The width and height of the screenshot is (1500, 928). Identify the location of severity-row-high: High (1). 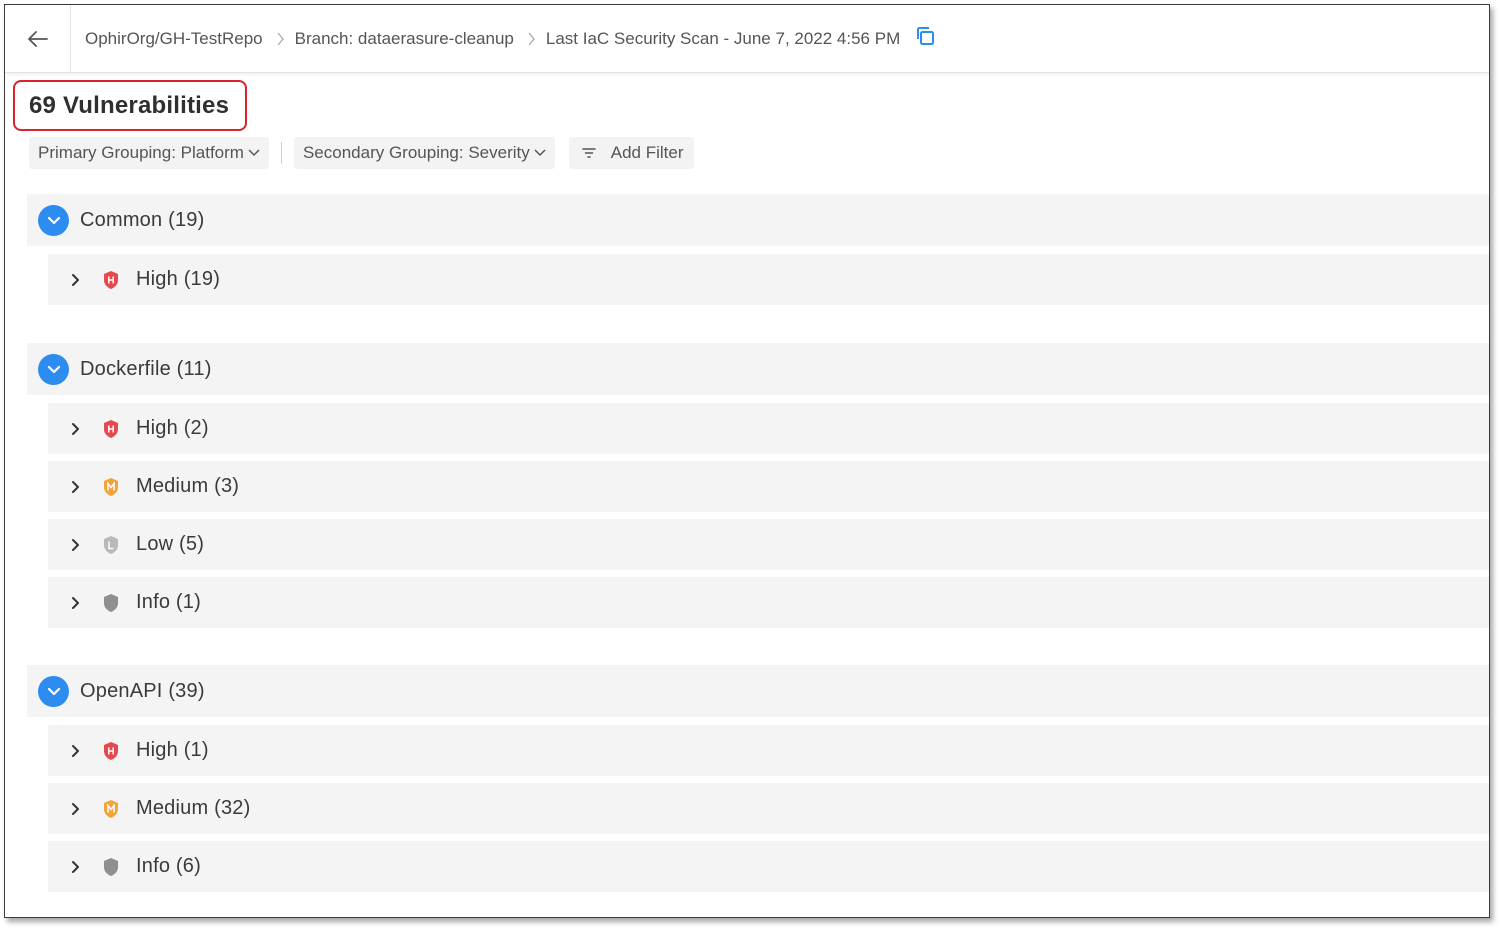
(768, 750).